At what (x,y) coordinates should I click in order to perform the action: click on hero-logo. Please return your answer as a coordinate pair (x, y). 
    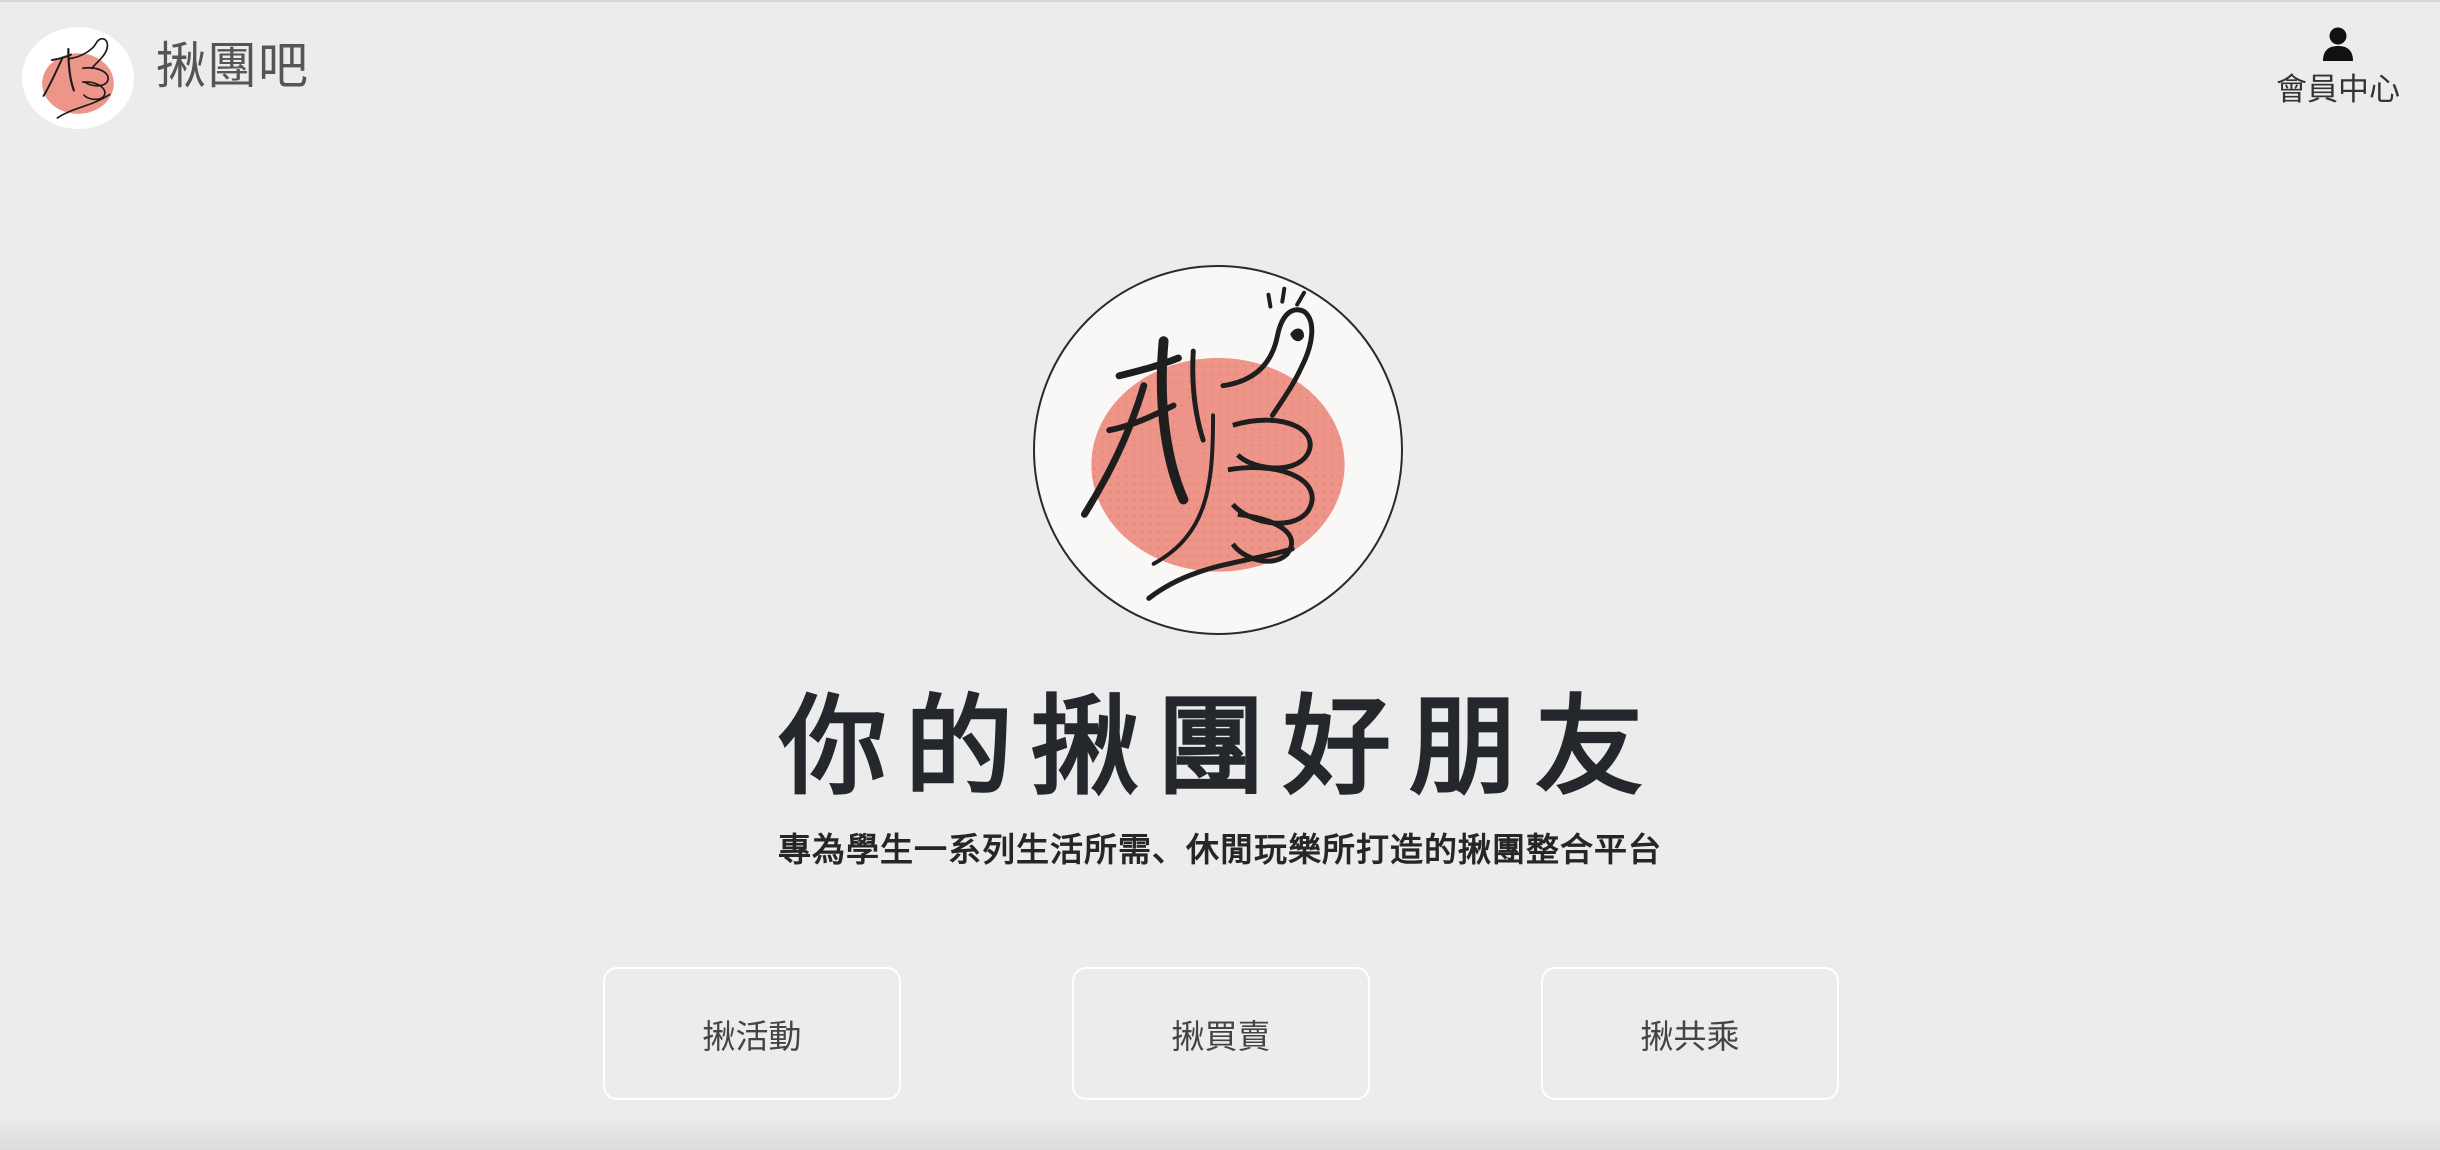
    Looking at the image, I should click on (1218, 450).